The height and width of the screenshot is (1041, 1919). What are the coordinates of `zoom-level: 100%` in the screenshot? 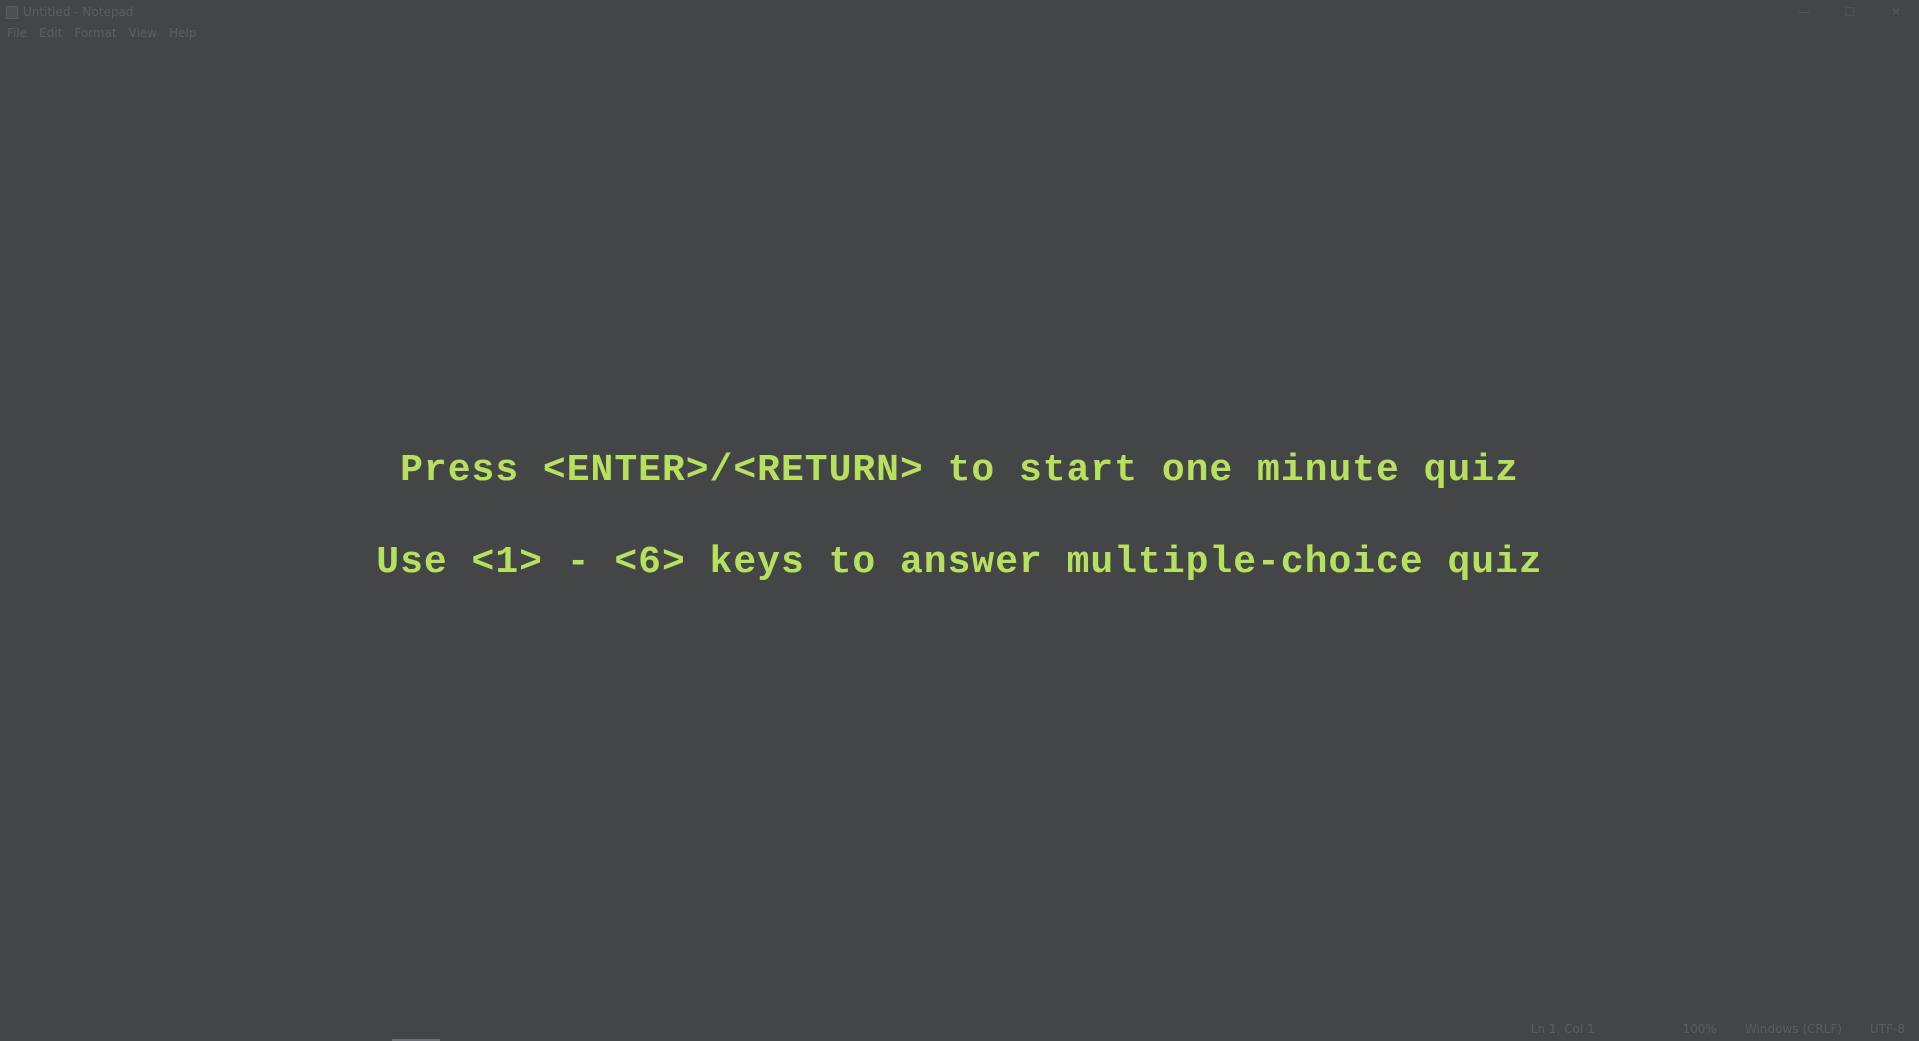 It's located at (1699, 1029).